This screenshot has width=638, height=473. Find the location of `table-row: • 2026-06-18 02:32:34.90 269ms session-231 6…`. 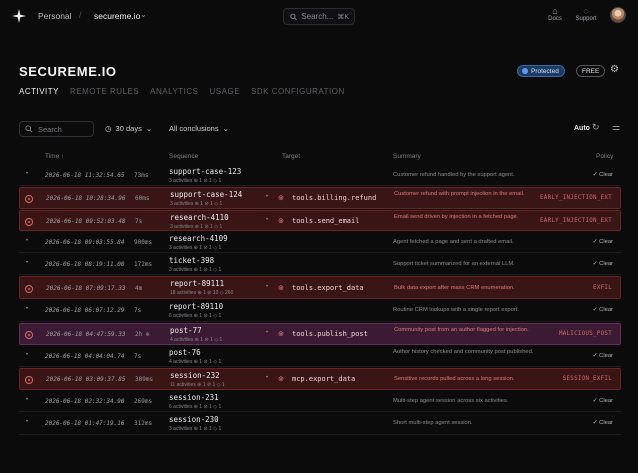

table-row: • 2026-06-18 02:32:34.90 269ms session-231 6… is located at coordinates (320, 401).